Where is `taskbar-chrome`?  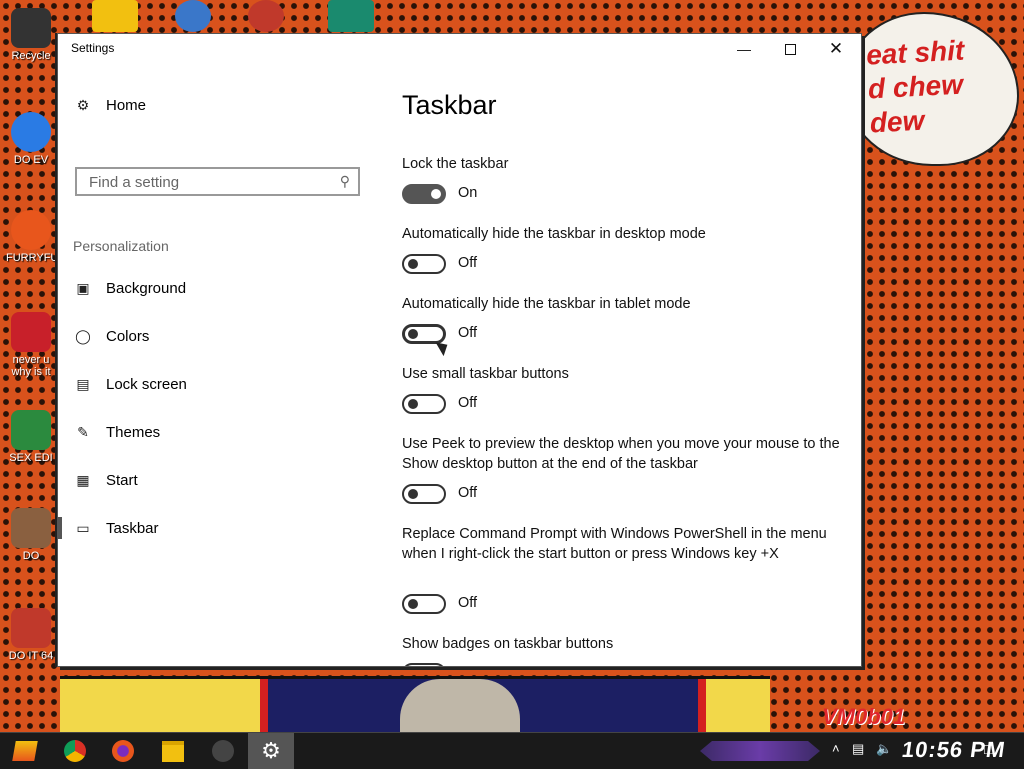
taskbar-chrome is located at coordinates (75, 751).